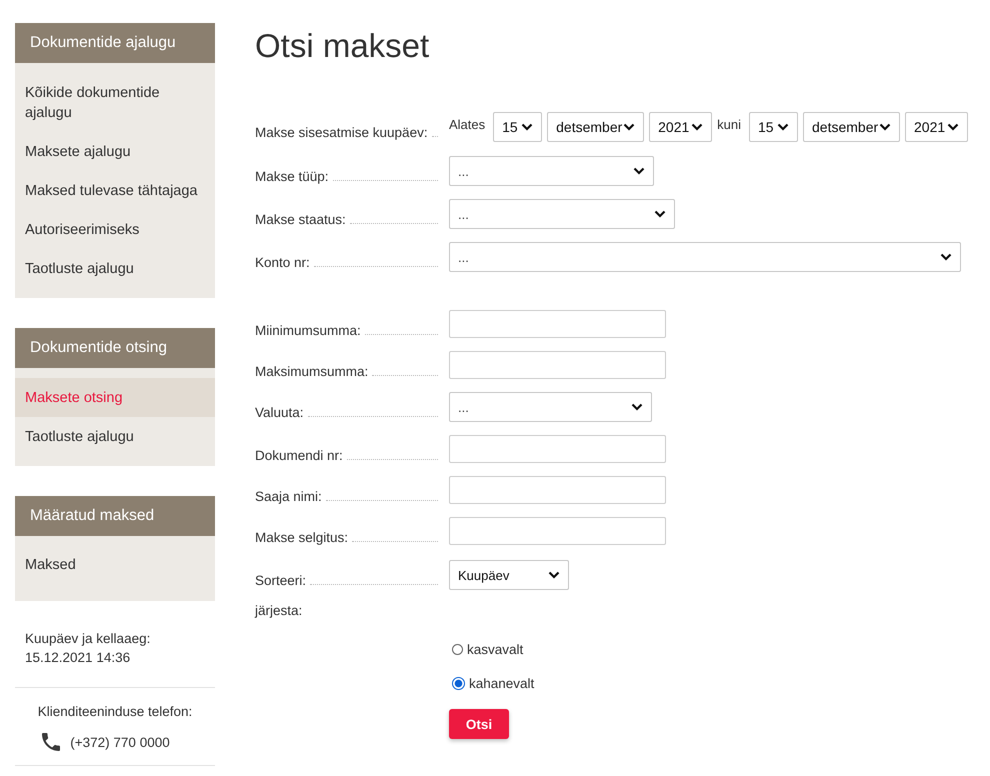 Image resolution: width=990 pixels, height=776 pixels. I want to click on phone-icon, so click(51, 742).